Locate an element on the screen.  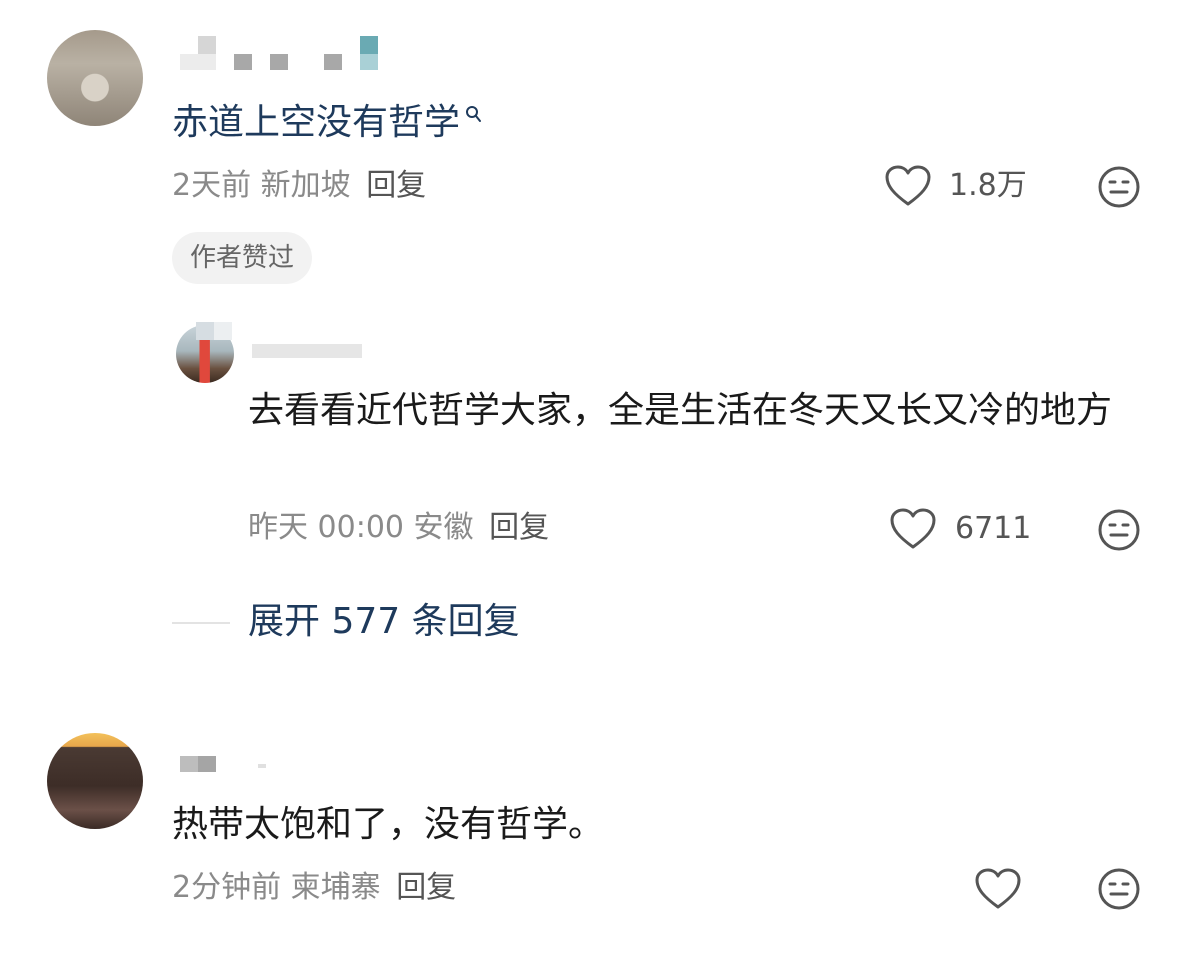
comment-location: 安徽 is located at coordinates (443, 527).